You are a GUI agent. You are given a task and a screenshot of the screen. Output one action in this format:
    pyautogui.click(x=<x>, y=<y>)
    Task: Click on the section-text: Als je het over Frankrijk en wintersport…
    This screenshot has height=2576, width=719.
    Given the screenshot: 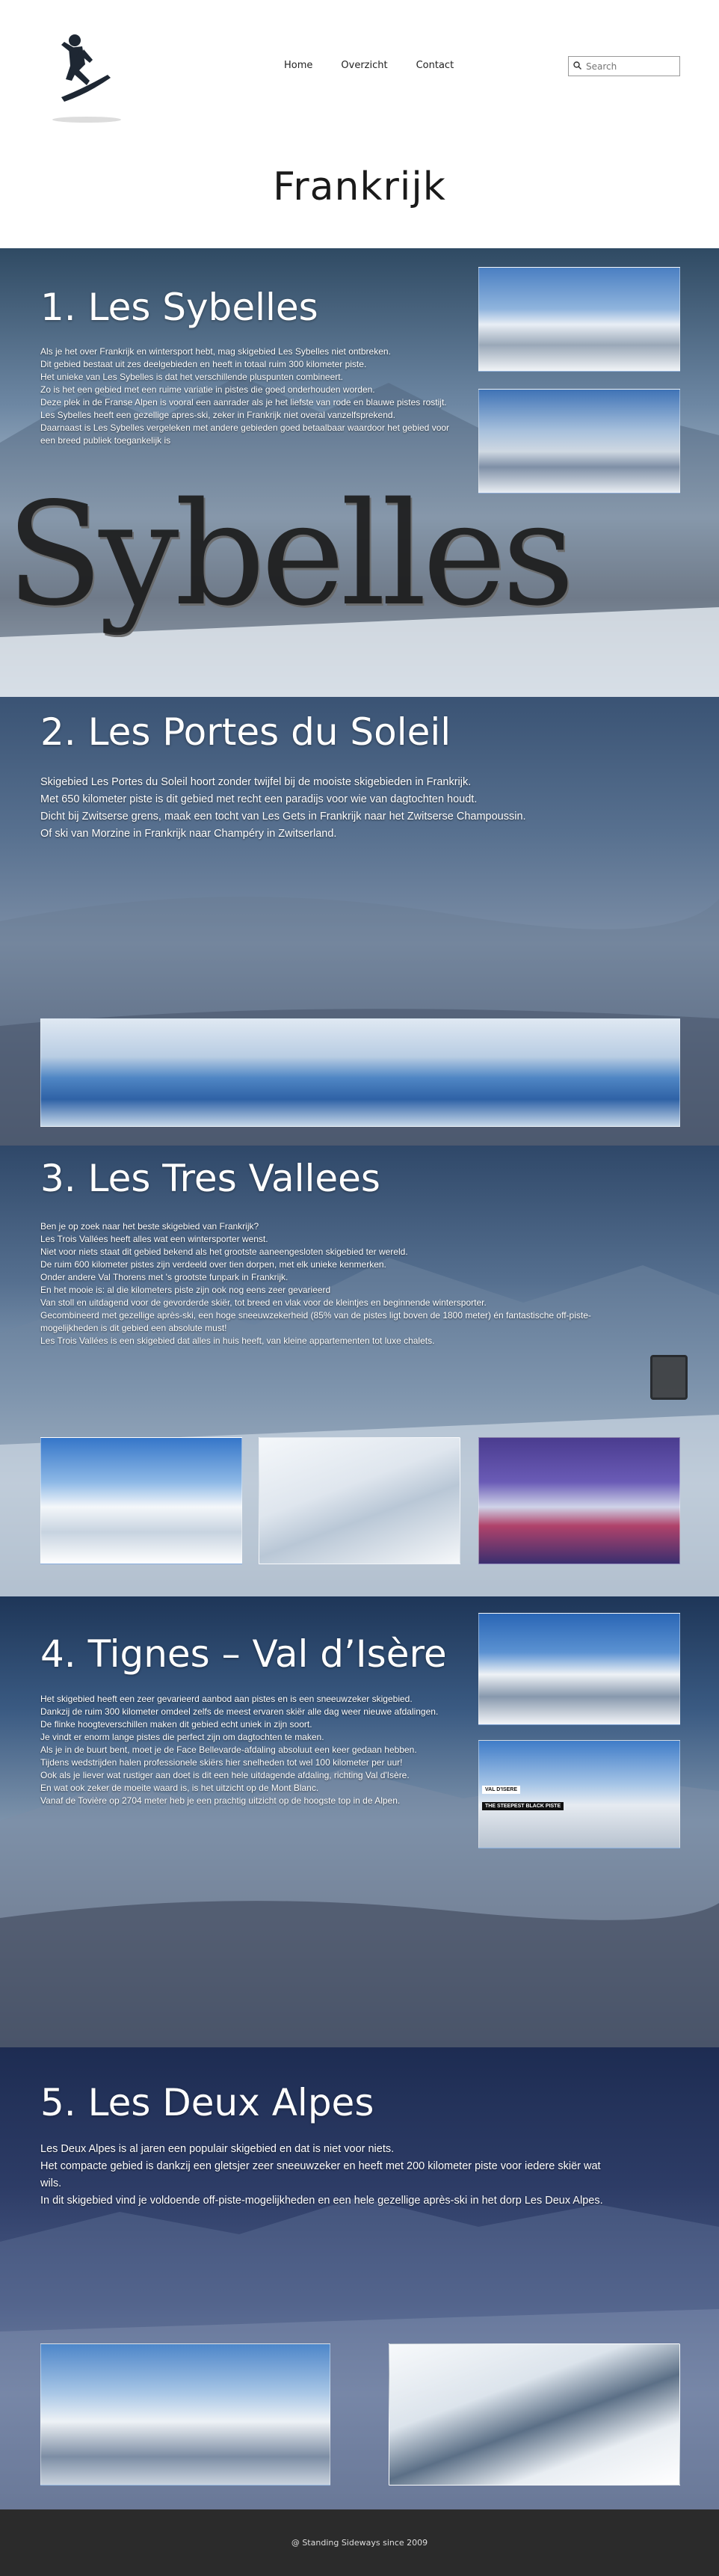 What is the action you would take?
    pyautogui.click(x=245, y=396)
    